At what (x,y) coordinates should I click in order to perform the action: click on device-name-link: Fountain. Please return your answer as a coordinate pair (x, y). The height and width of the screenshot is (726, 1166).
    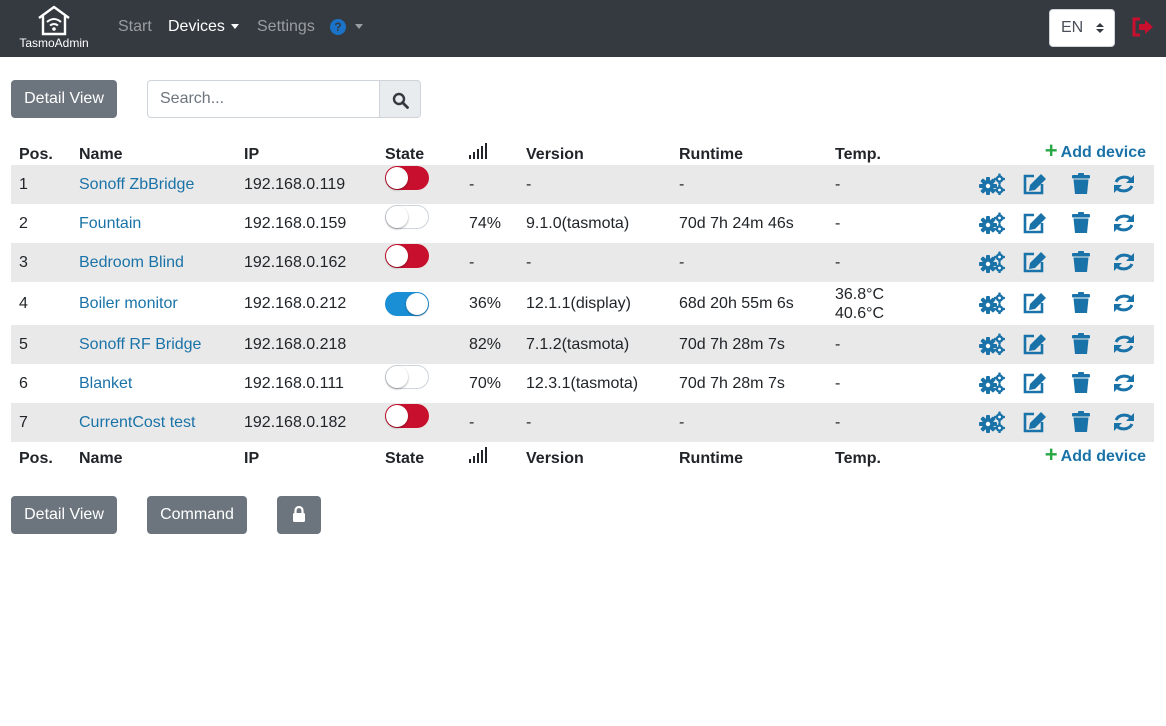
    Looking at the image, I should click on (110, 223).